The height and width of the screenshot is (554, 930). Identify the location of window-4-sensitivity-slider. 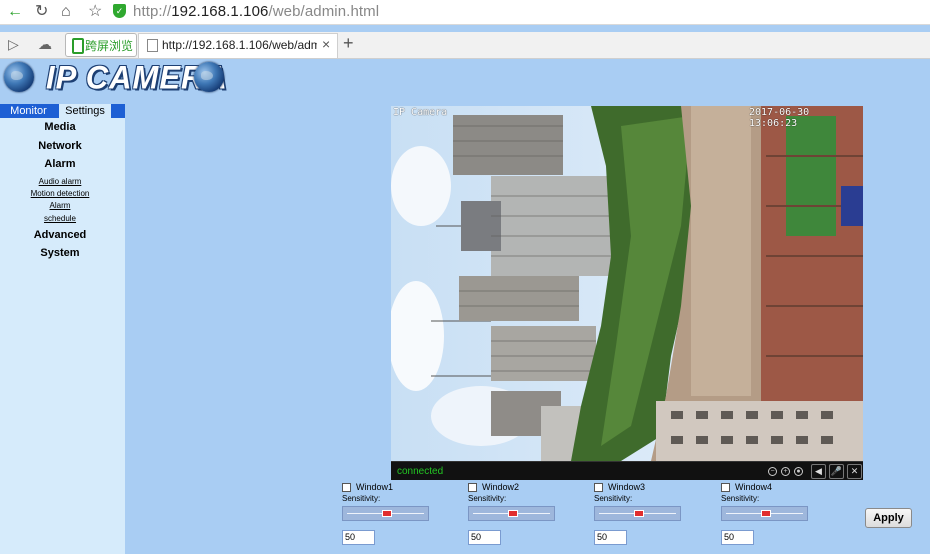
(764, 513).